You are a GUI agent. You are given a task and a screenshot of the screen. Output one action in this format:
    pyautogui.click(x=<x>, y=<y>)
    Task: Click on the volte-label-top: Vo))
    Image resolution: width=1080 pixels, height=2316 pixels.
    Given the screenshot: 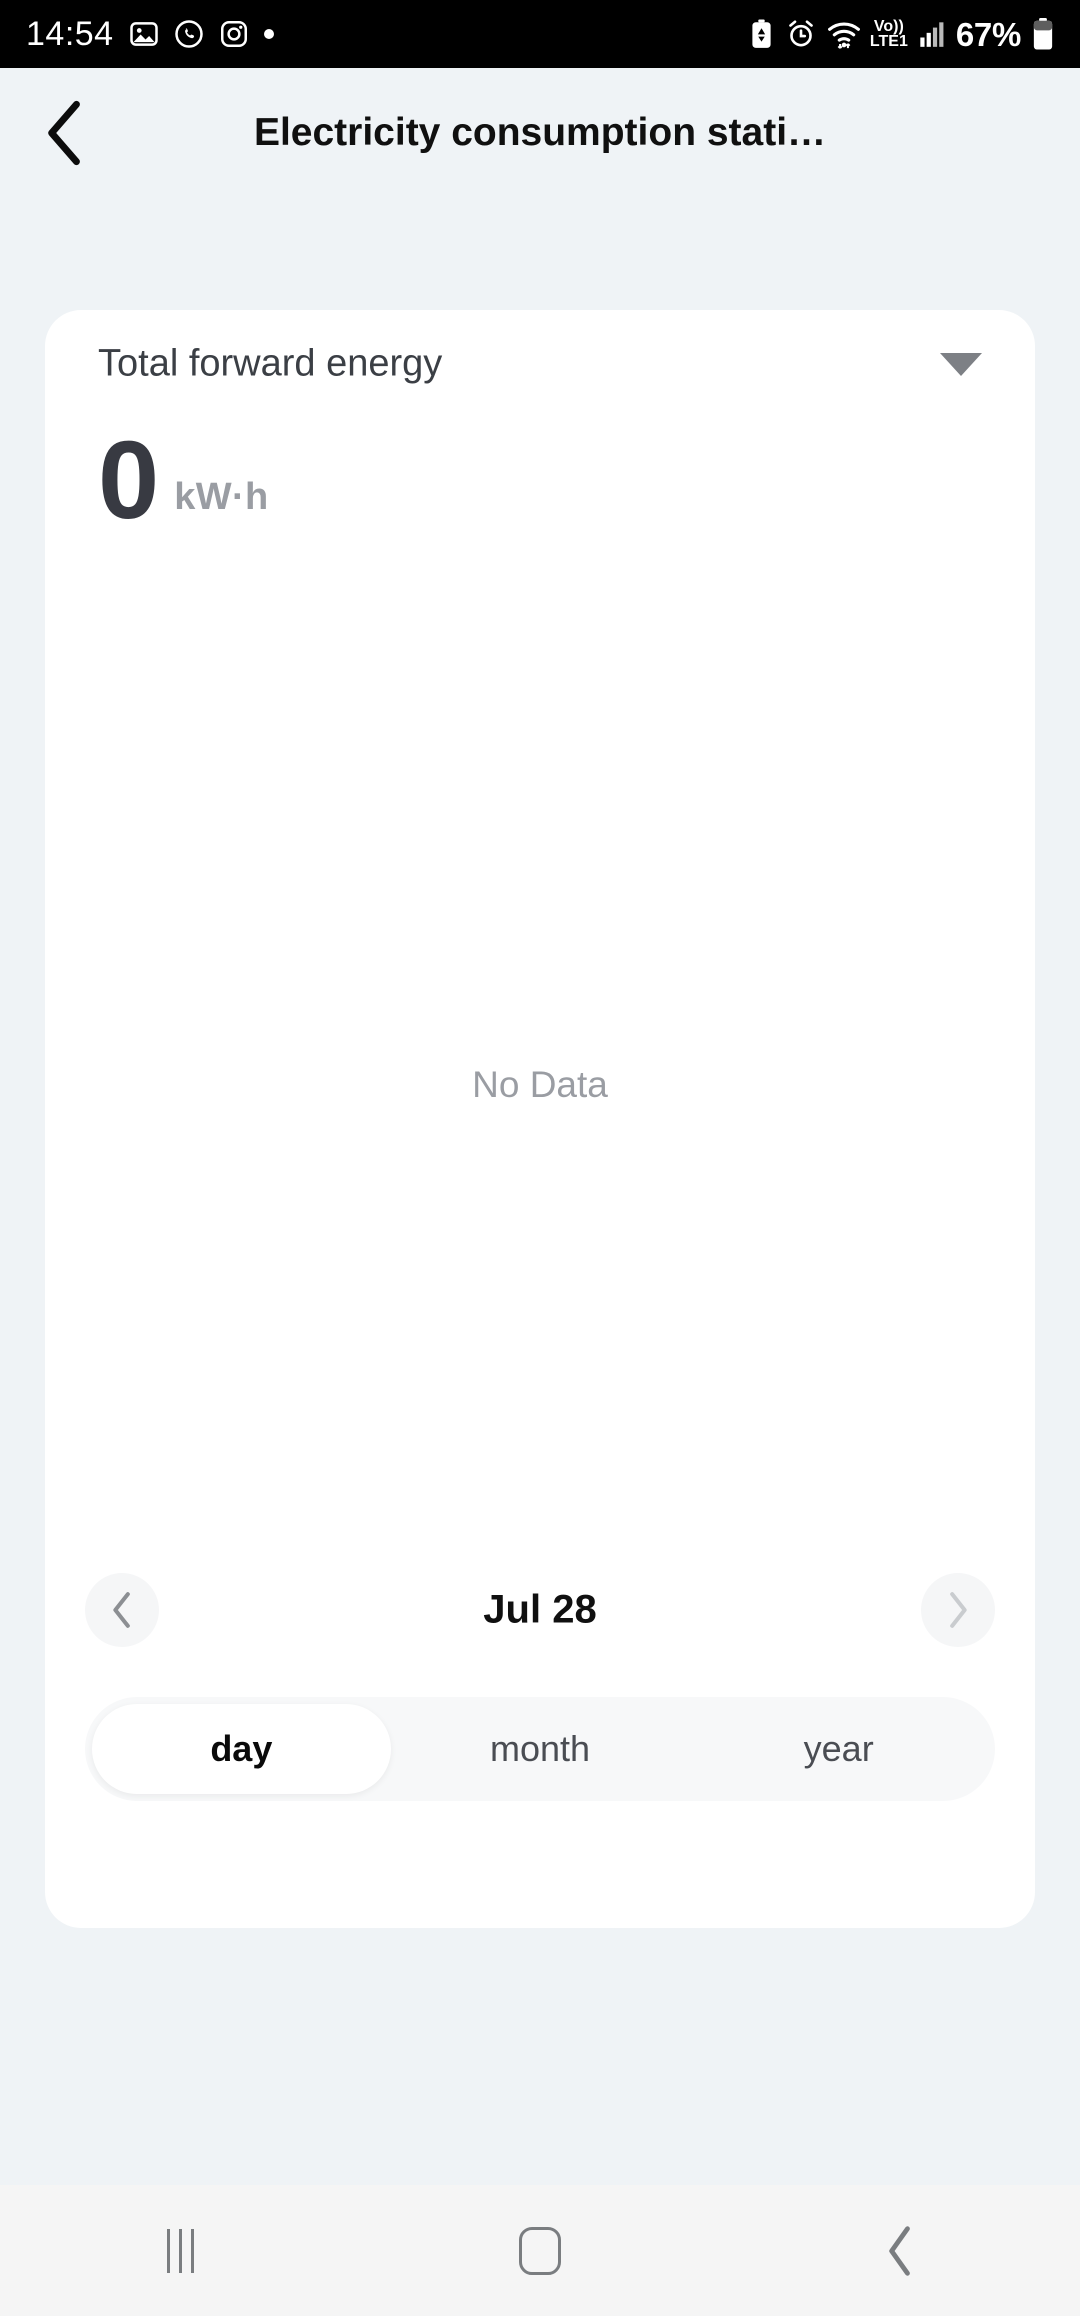 What is the action you would take?
    pyautogui.click(x=888, y=26)
    